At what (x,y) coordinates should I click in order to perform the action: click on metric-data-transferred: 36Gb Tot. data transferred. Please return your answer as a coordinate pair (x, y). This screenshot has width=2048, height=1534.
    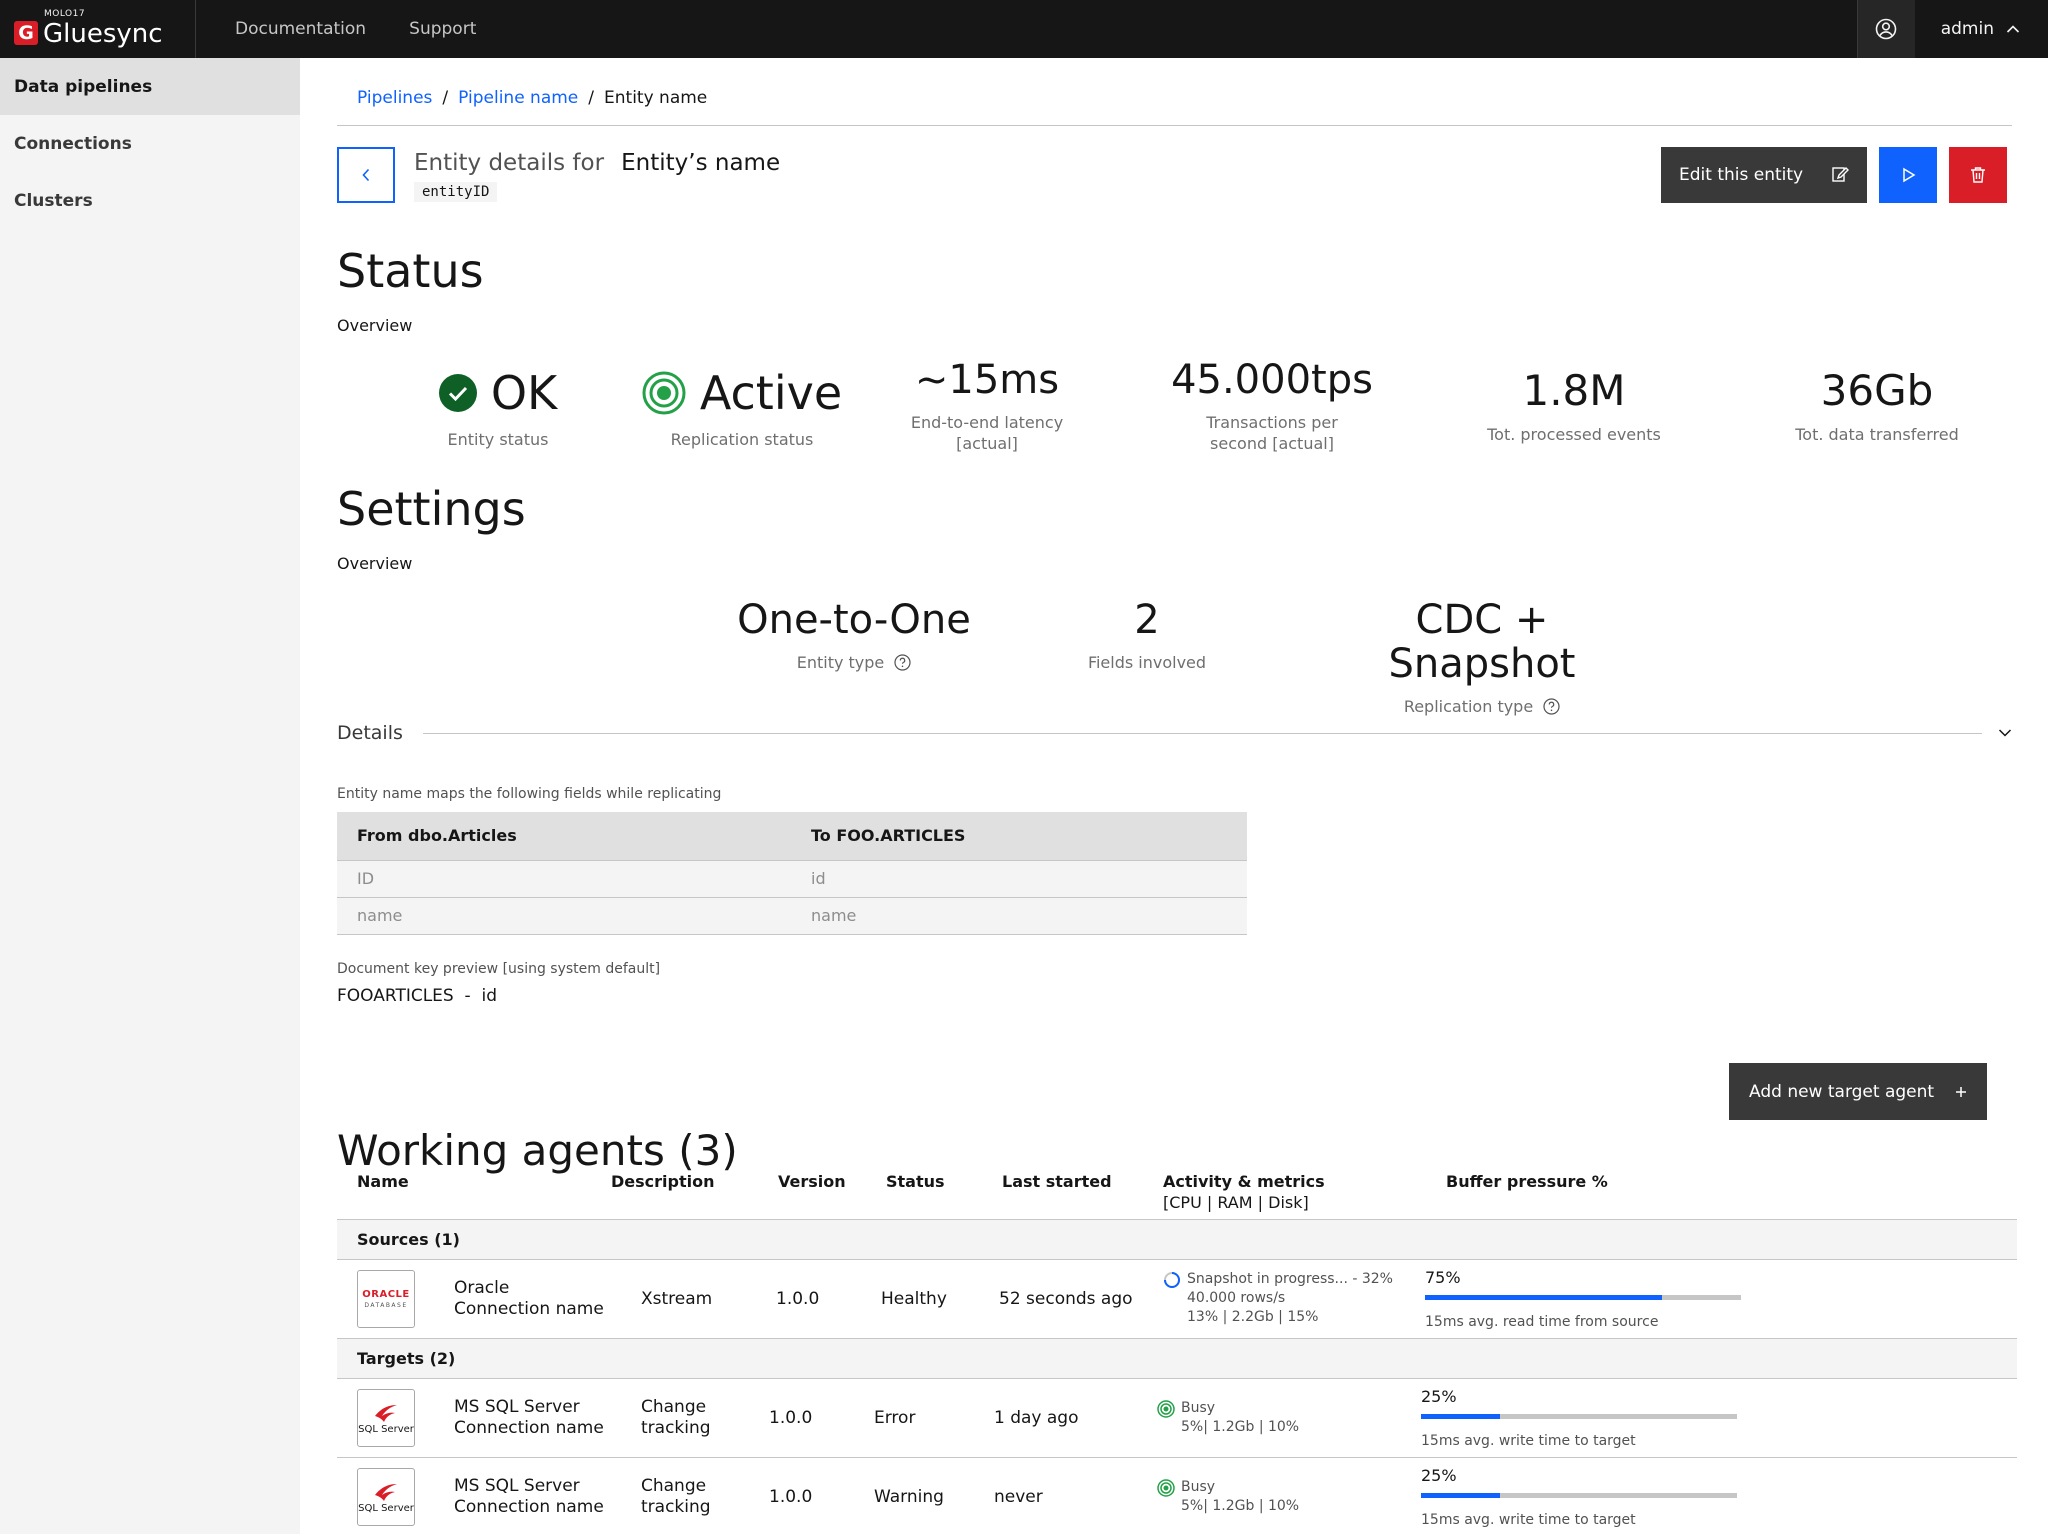
    Looking at the image, I should click on (1877, 406).